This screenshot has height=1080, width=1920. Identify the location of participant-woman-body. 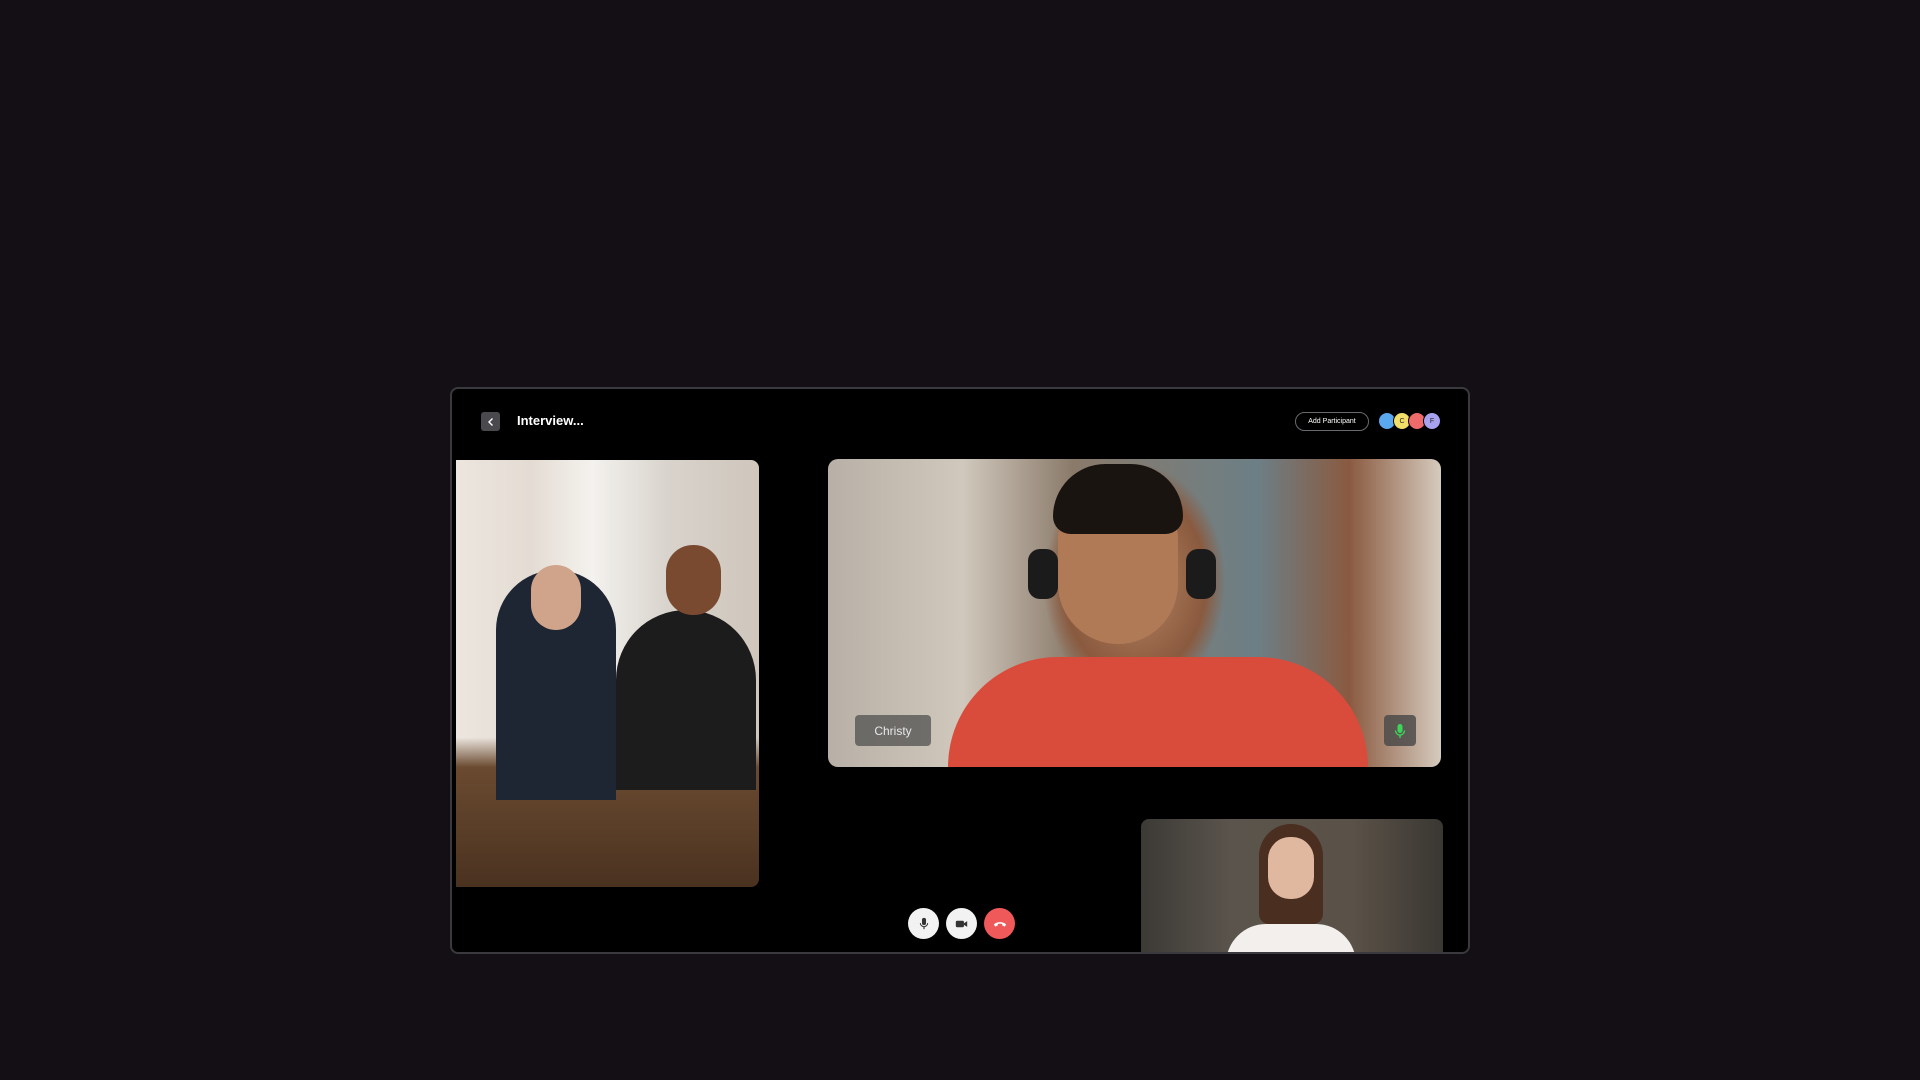
(686, 700).